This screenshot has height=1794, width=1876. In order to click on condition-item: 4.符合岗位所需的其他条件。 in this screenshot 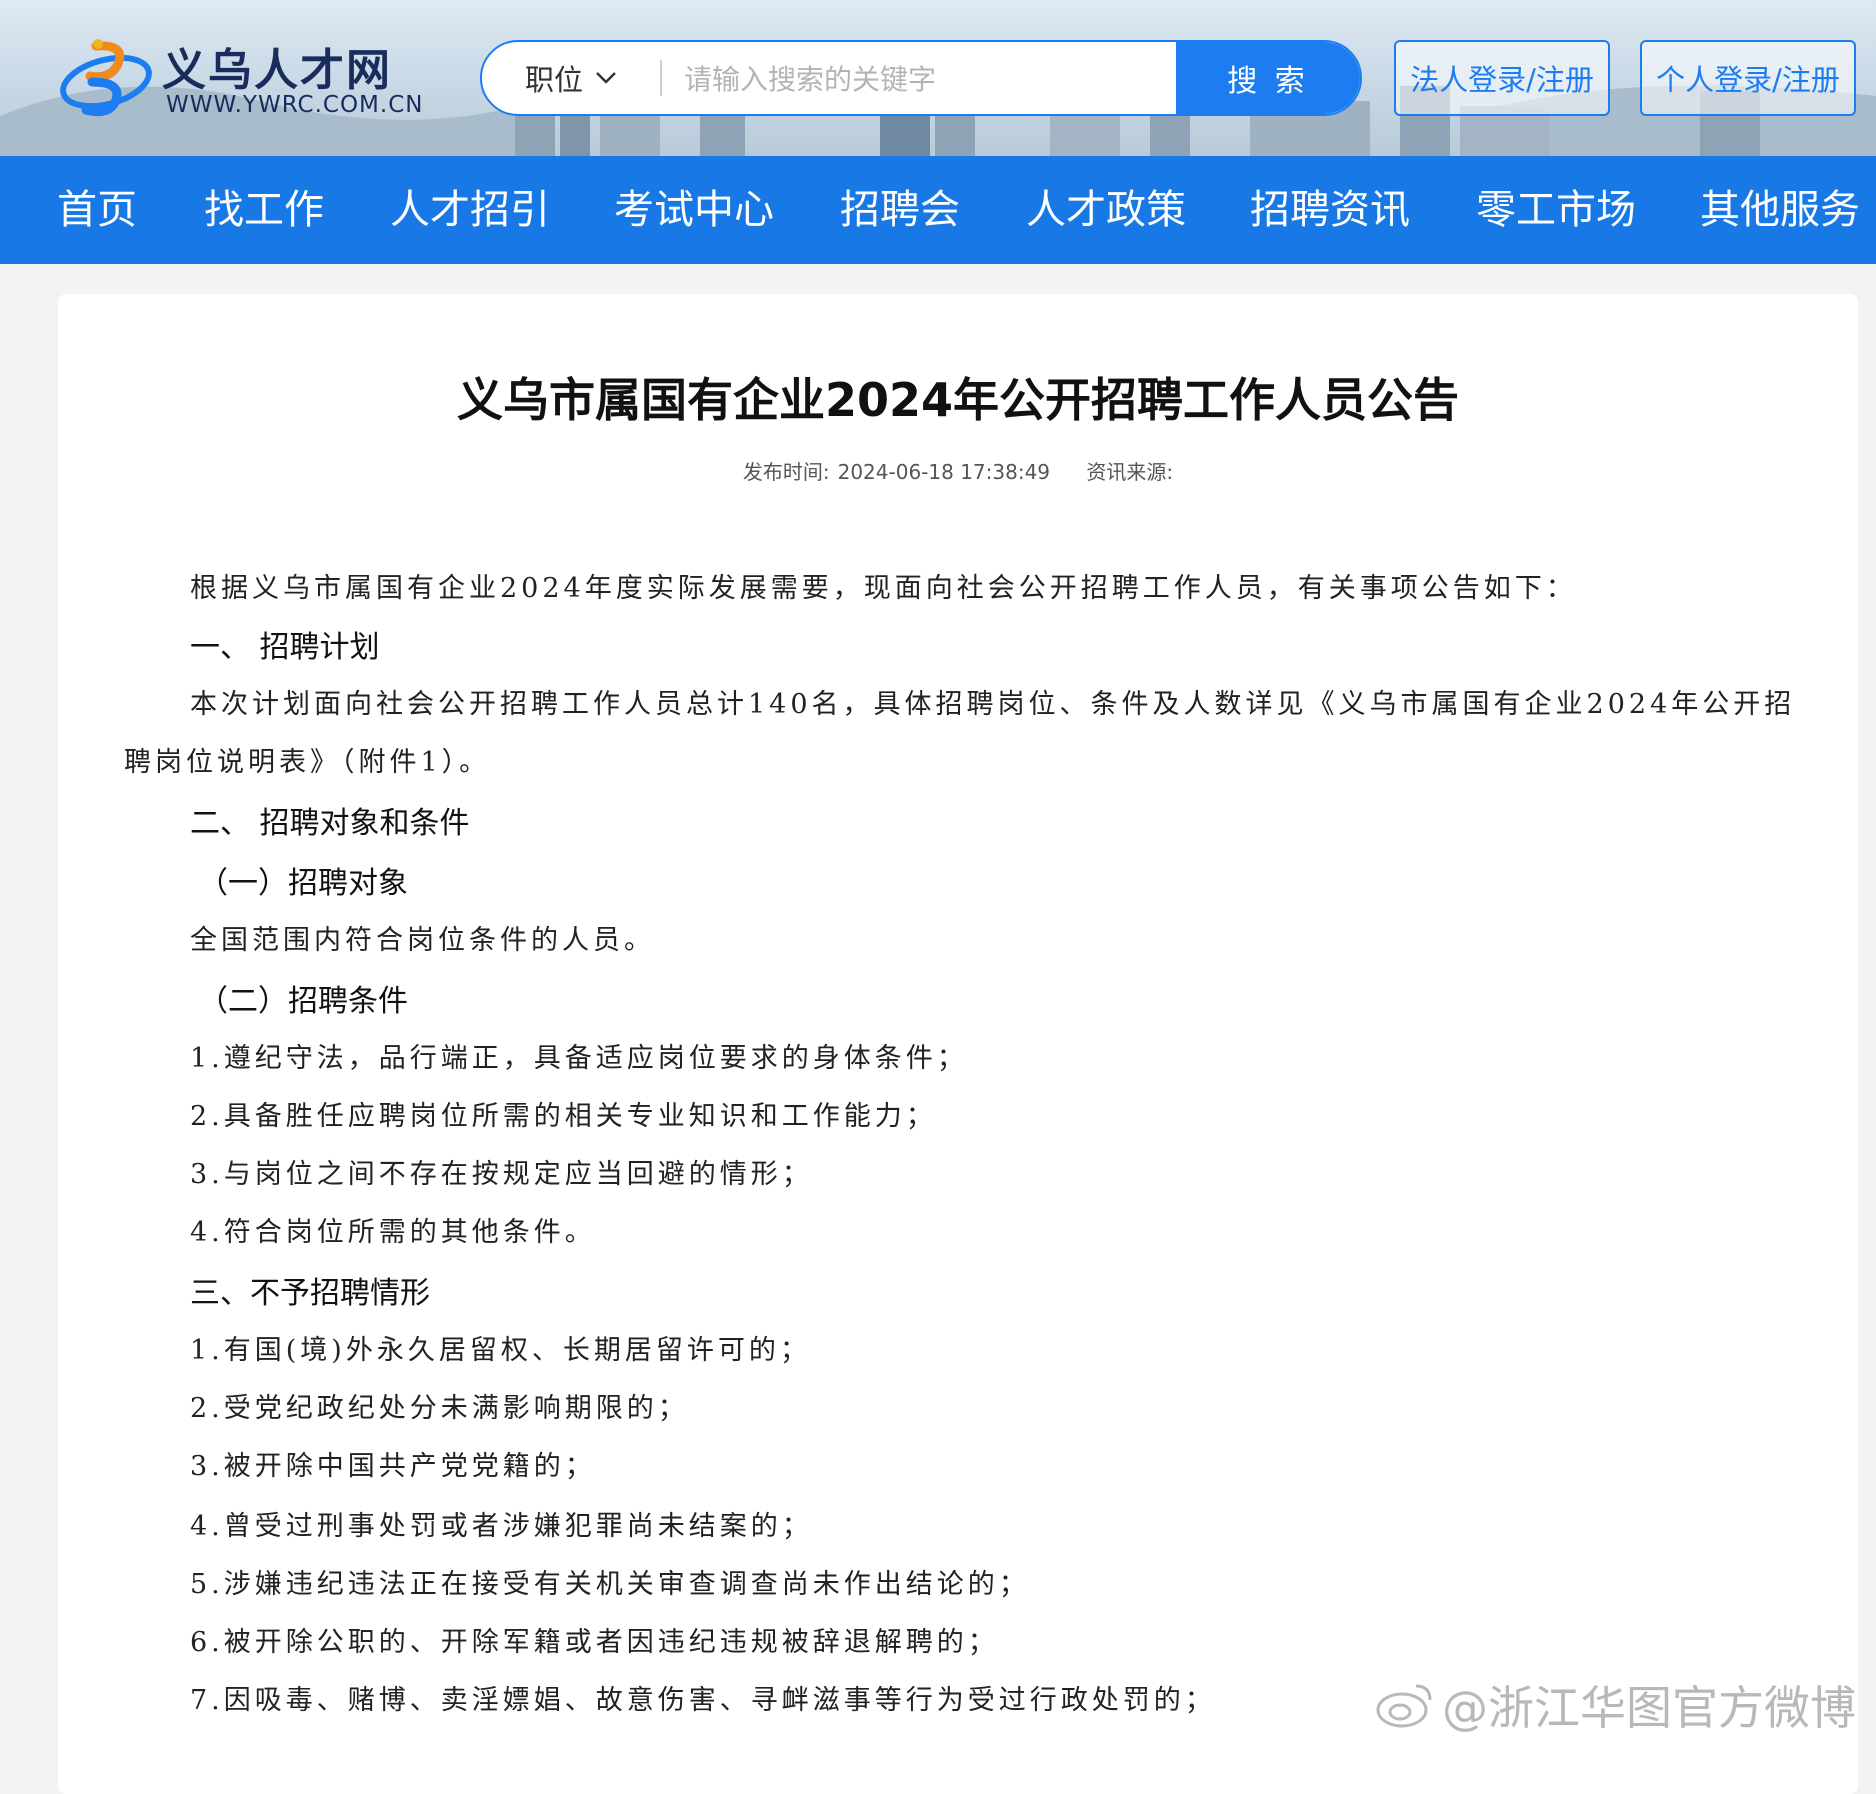, I will do `click(393, 1232)`.